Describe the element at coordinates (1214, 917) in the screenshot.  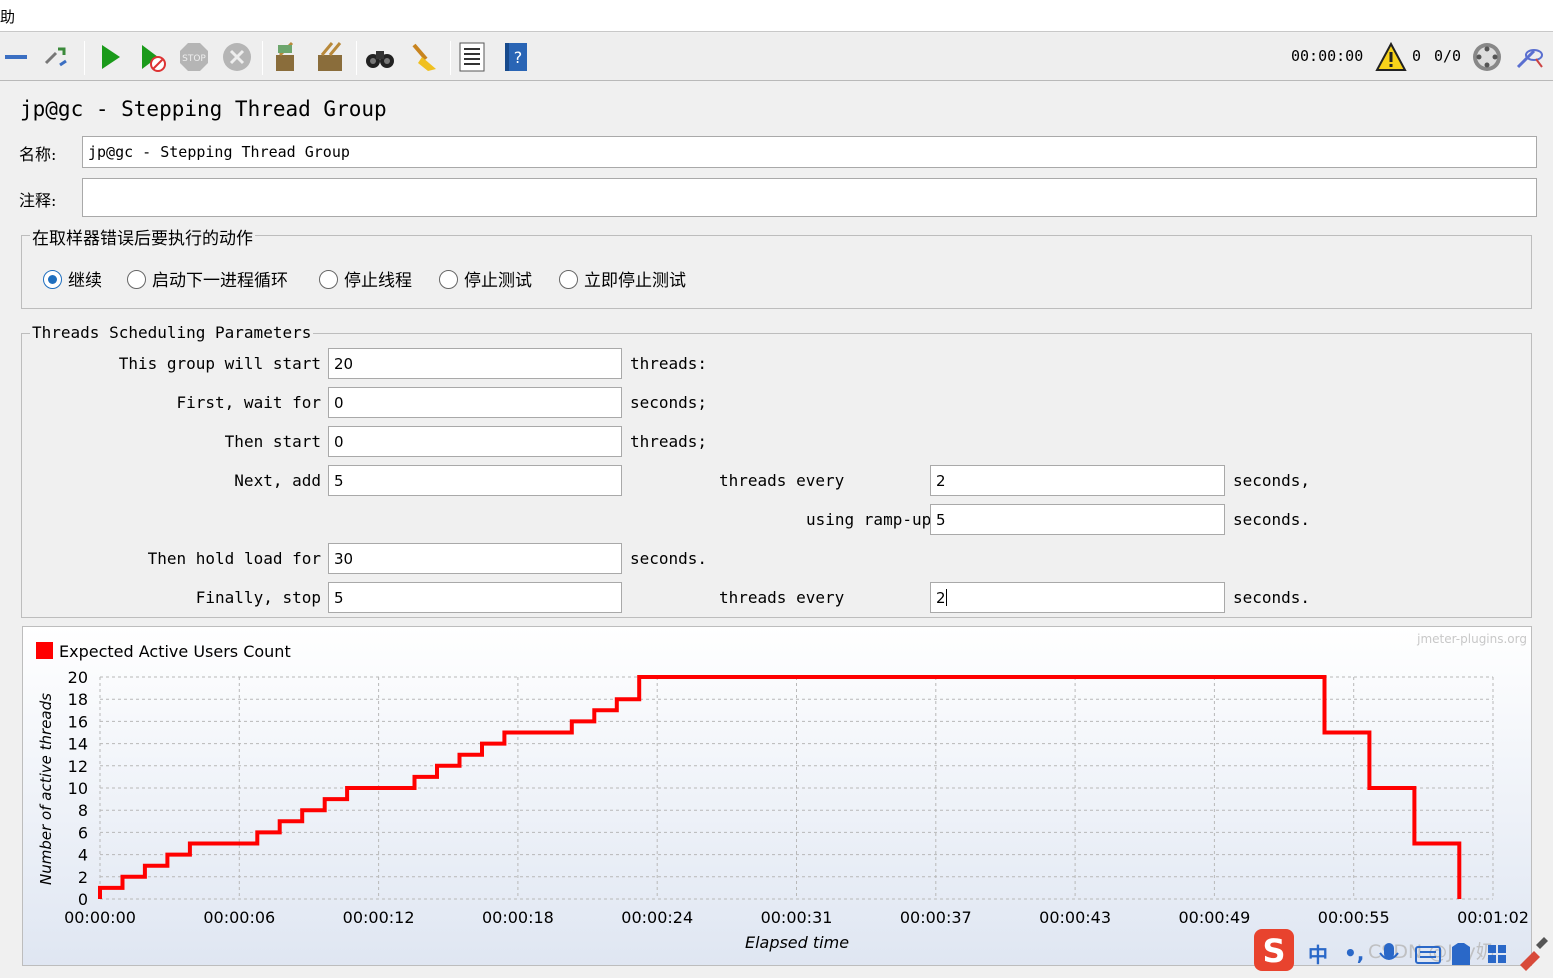
I see `x-tick-label: 00:00:49` at that location.